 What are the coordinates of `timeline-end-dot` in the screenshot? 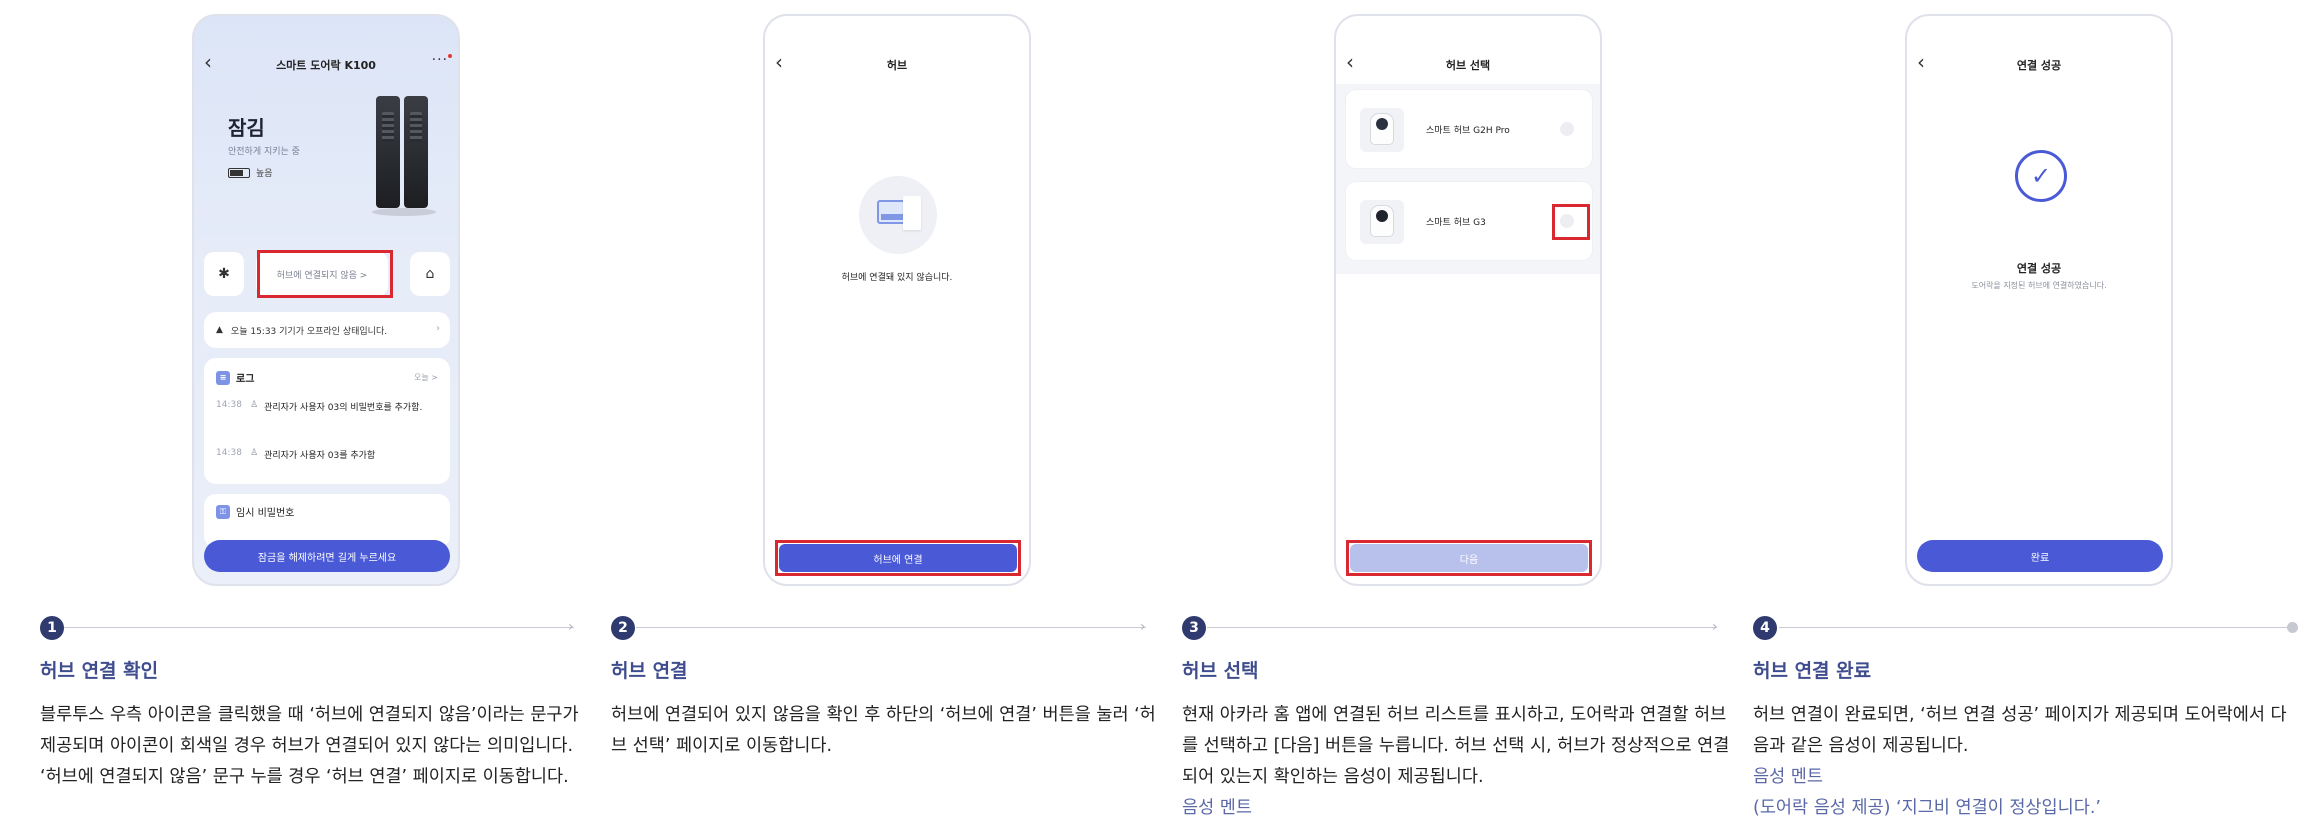 It's located at (2292, 627).